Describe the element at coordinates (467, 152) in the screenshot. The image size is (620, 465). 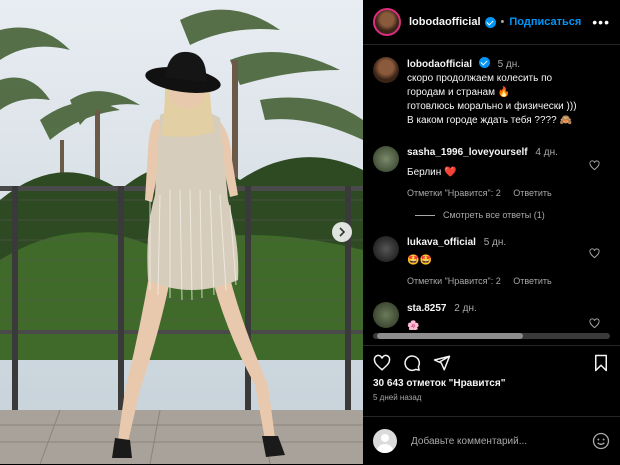
I see `comment-username: sasha_1996_loveyourself` at that location.